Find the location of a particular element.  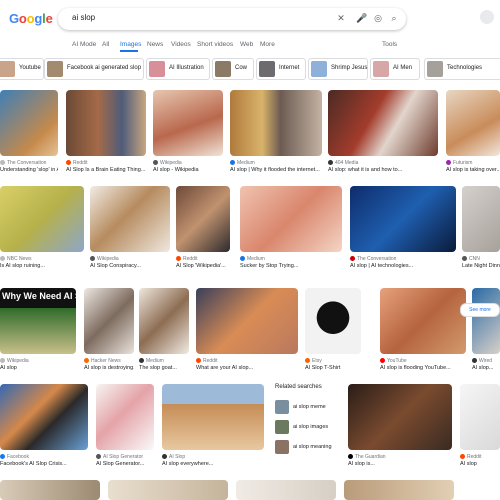

related-search-item: ai slop meme is located at coordinates (310, 407).